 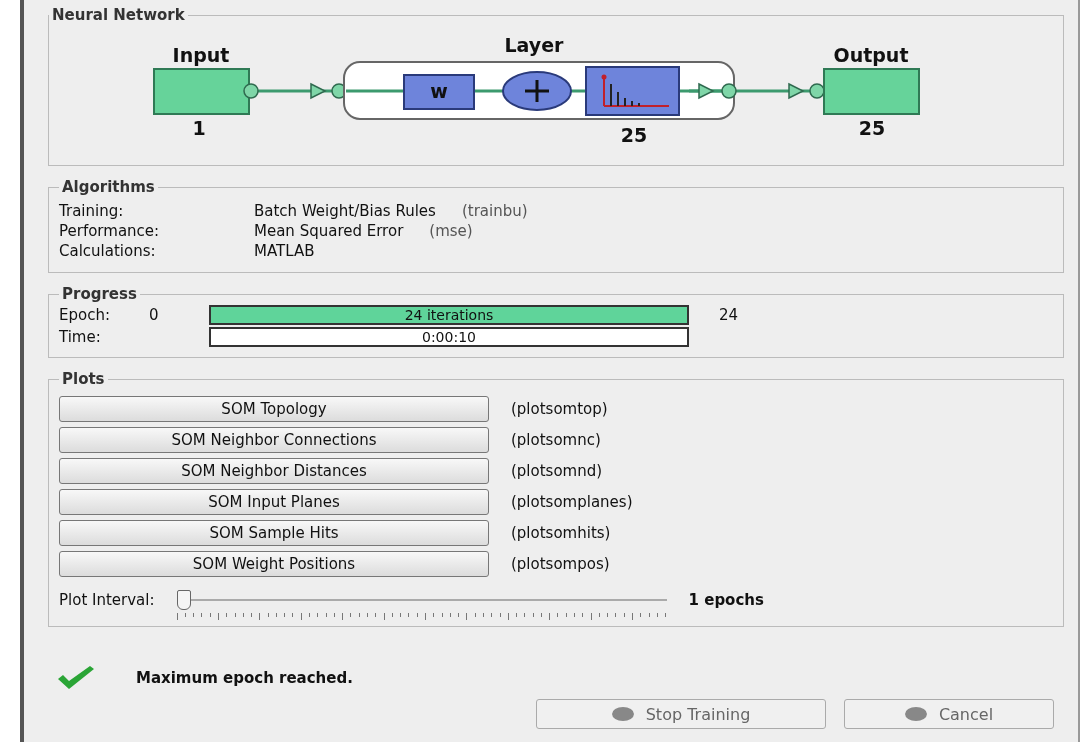 What do you see at coordinates (110, 231) in the screenshot?
I see `field-label: Performance:` at bounding box center [110, 231].